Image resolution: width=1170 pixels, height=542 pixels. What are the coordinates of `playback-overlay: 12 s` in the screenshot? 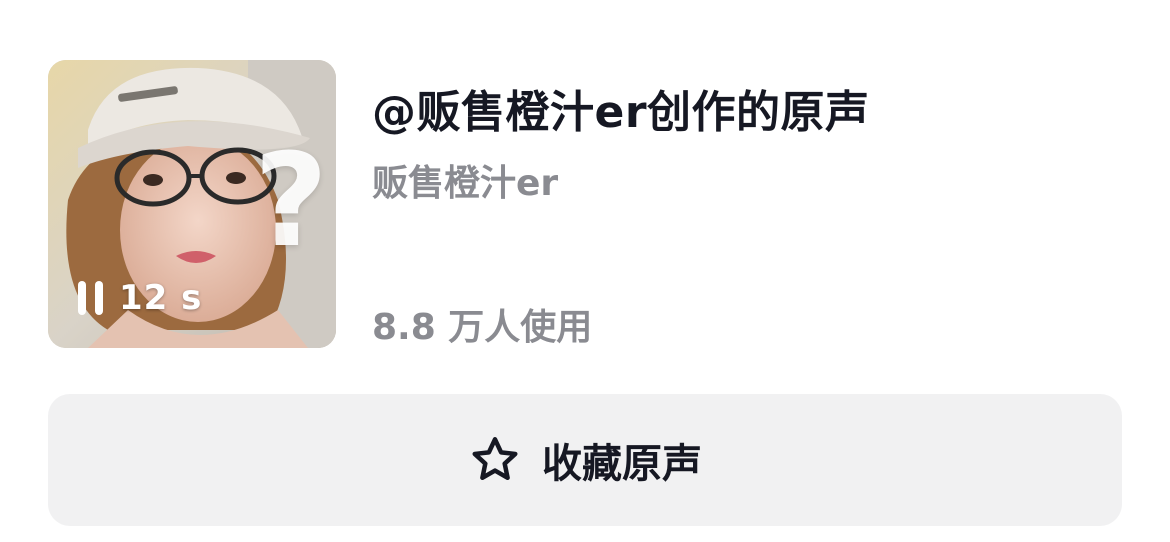 It's located at (140, 298).